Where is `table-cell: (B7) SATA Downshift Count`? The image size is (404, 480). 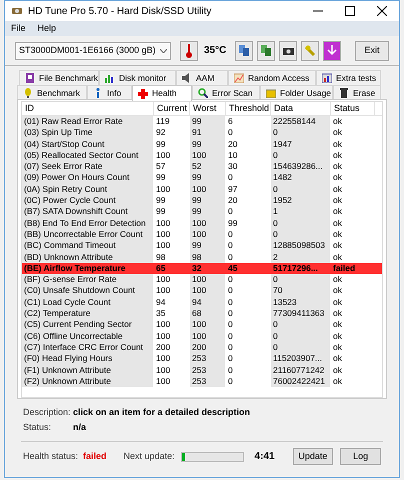
table-cell: (B7) SATA Downshift Count is located at coordinates (87, 212).